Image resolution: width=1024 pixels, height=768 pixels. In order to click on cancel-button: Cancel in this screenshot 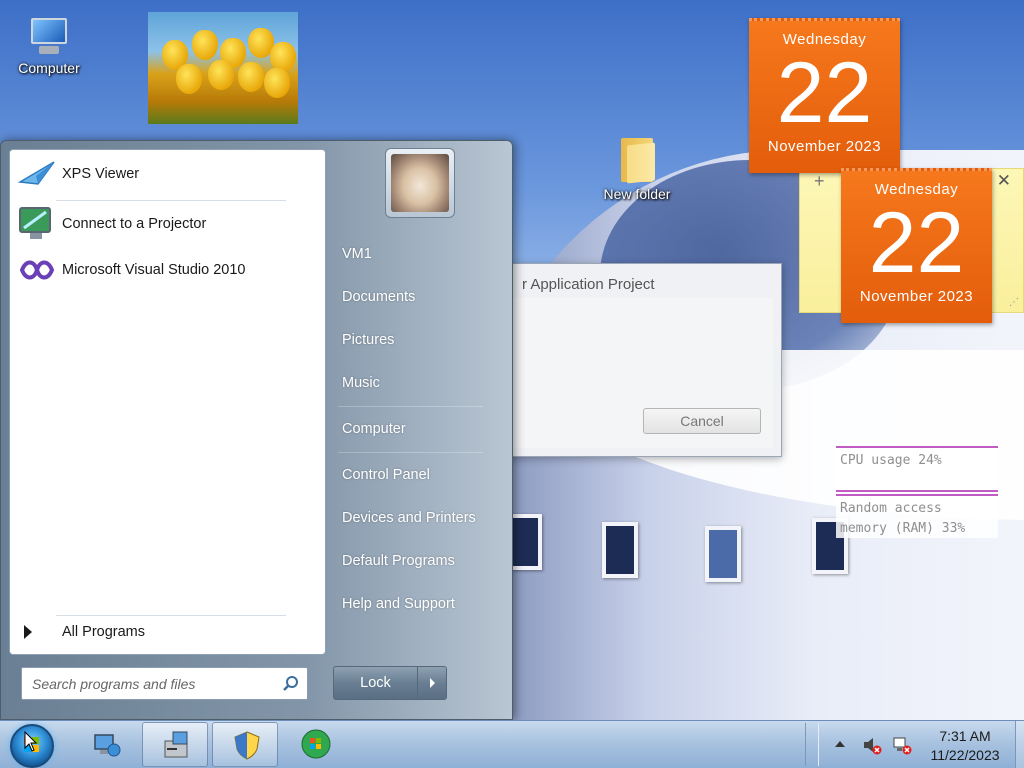, I will do `click(702, 421)`.